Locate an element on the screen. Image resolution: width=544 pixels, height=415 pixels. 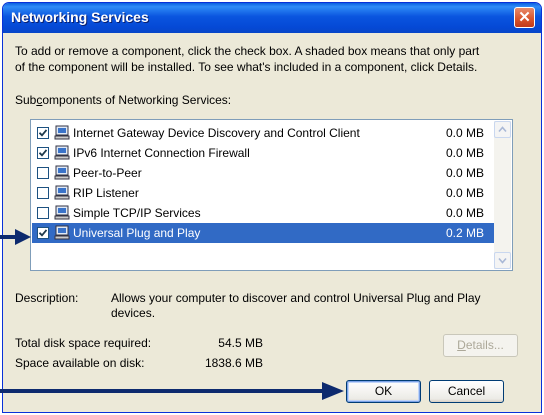
subcomponents-label: Subcomponents of Networking Services: is located at coordinates (123, 100).